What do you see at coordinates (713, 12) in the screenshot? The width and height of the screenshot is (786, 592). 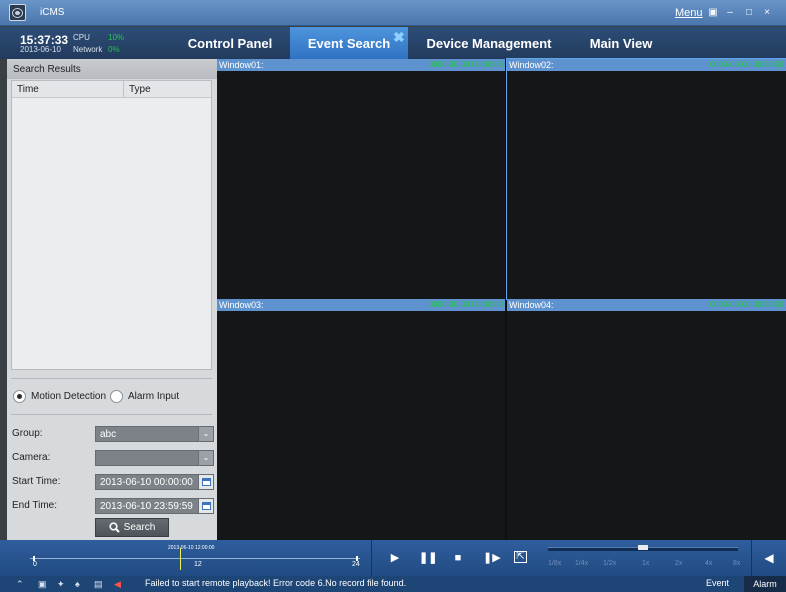 I see `lock-icon: ▣` at bounding box center [713, 12].